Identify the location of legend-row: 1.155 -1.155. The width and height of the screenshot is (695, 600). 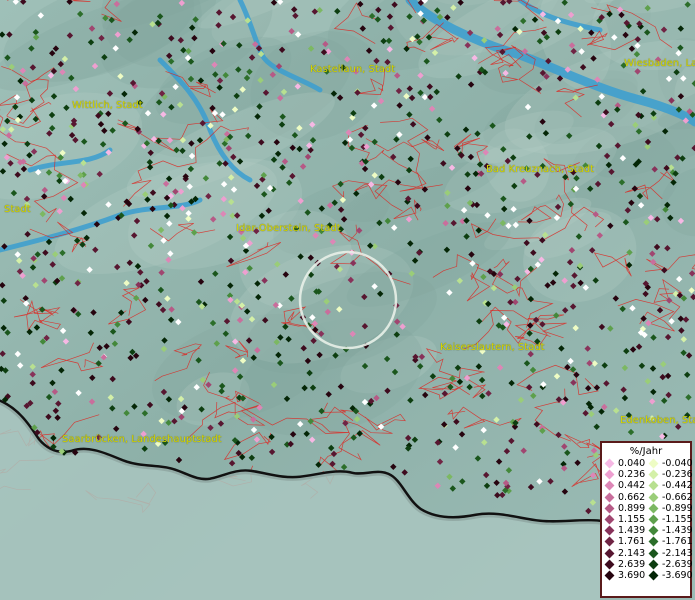
(647, 519).